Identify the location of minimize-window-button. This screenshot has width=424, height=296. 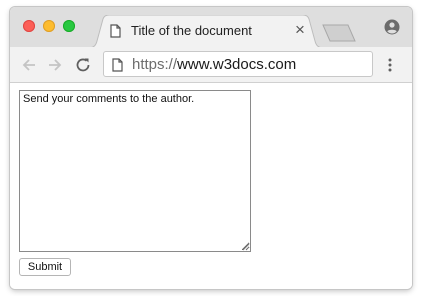
(49, 26).